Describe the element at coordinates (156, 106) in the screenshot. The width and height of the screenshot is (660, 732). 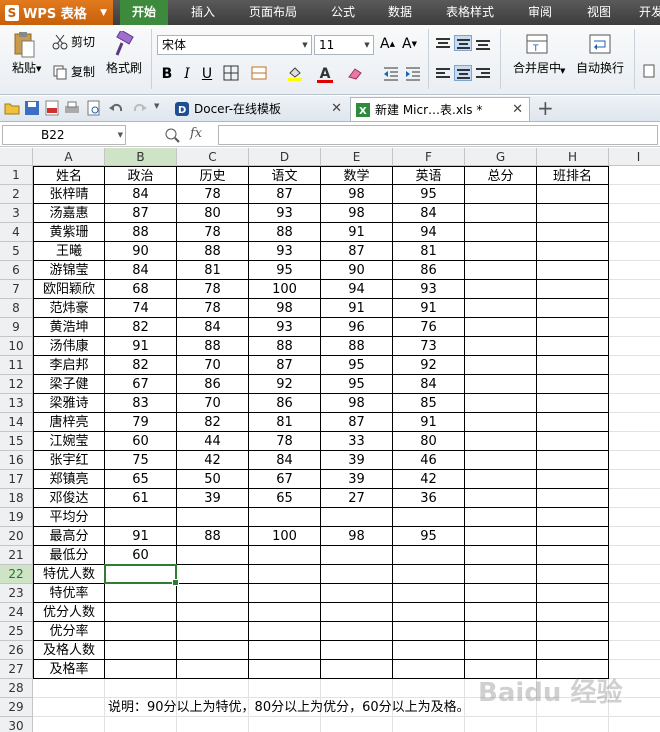
I see `chevron-down-icon: ▼` at that location.